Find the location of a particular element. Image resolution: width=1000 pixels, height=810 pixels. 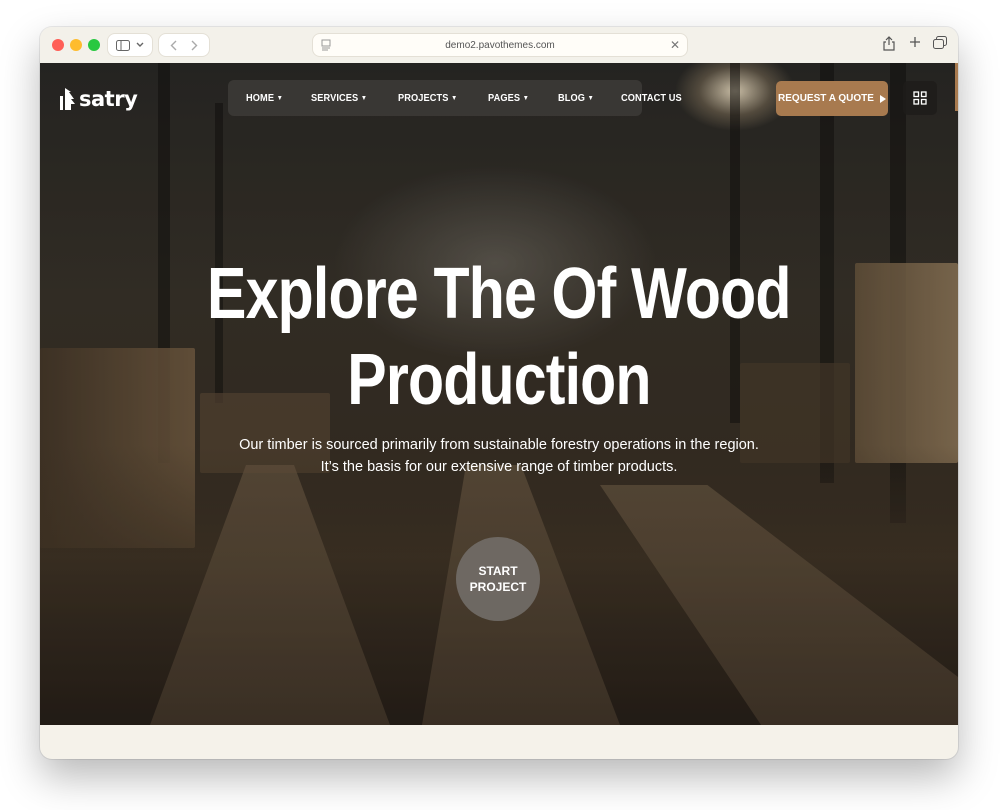

start-project-button: START PROJECT is located at coordinates (498, 579).